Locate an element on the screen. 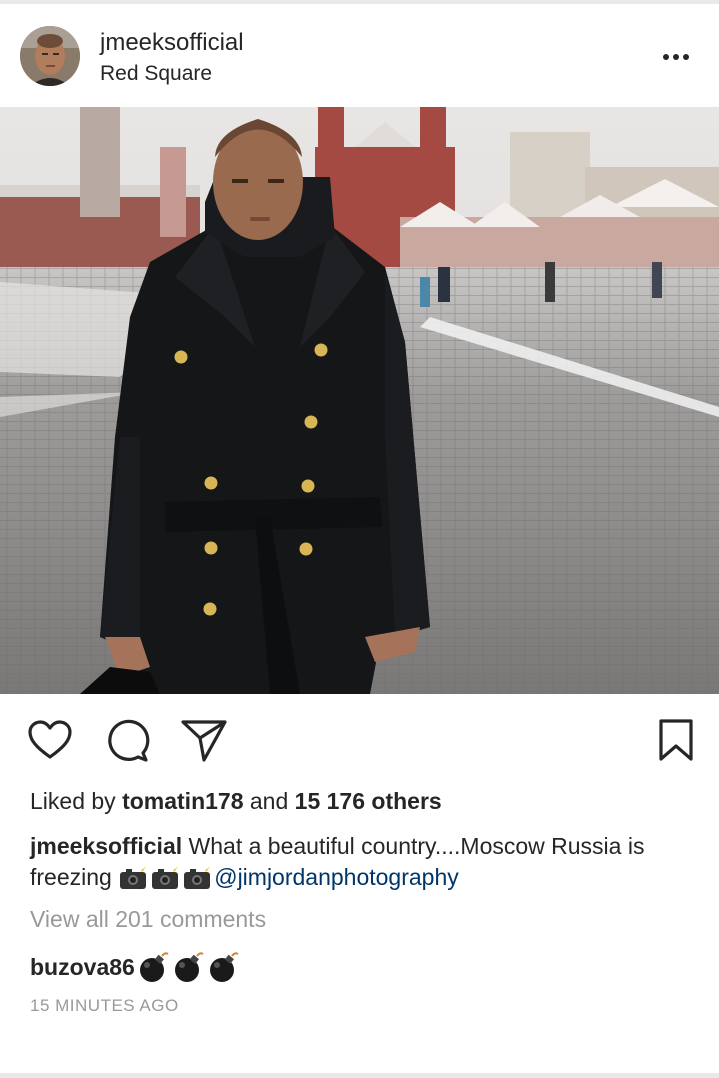 Image resolution: width=719 pixels, height=1078 pixels. post-username: jmeeksofficial is located at coordinates (172, 43).